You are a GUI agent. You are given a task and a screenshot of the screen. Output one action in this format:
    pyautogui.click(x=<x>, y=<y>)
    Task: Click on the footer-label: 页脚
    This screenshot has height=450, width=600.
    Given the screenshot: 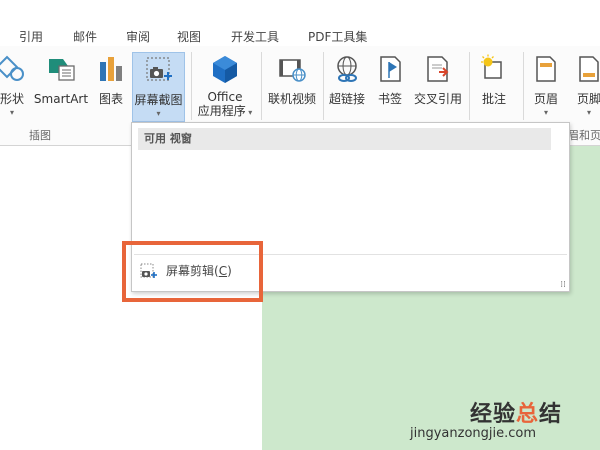 What is the action you would take?
    pyautogui.click(x=588, y=99)
    